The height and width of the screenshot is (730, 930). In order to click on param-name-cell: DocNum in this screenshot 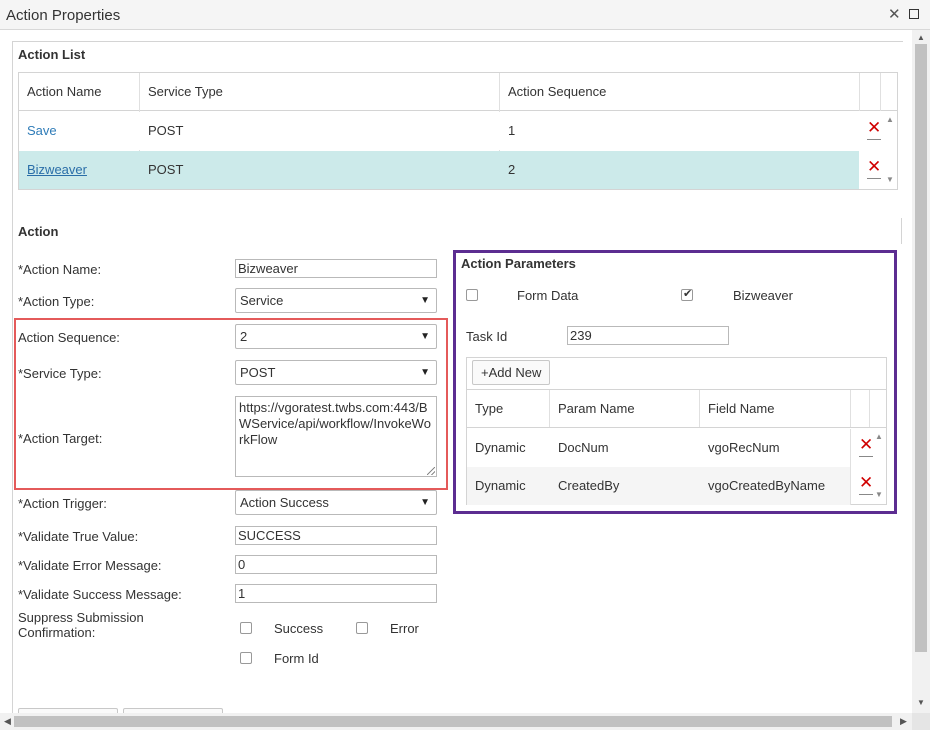, I will do `click(583, 447)`.